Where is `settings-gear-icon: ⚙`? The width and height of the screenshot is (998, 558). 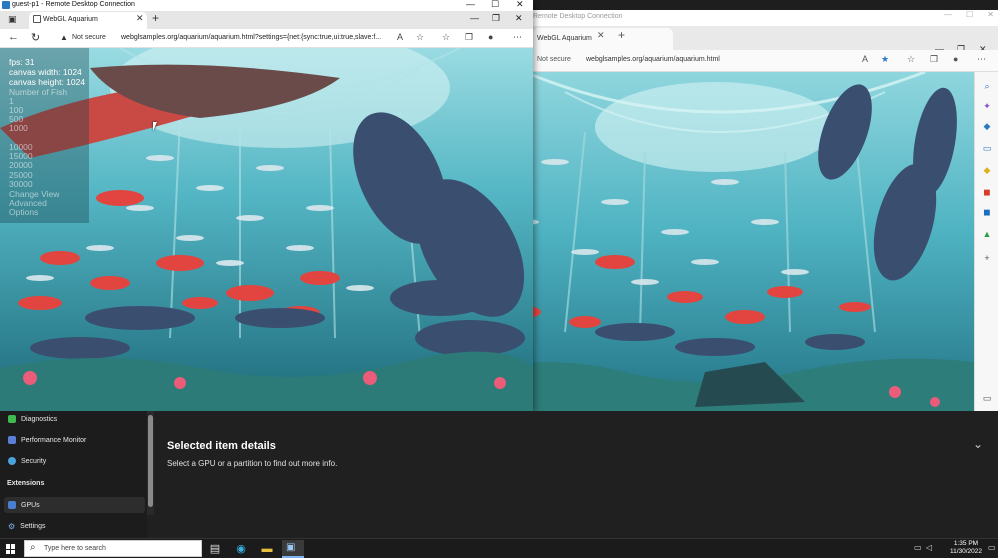 settings-gear-icon: ⚙ is located at coordinates (12, 526).